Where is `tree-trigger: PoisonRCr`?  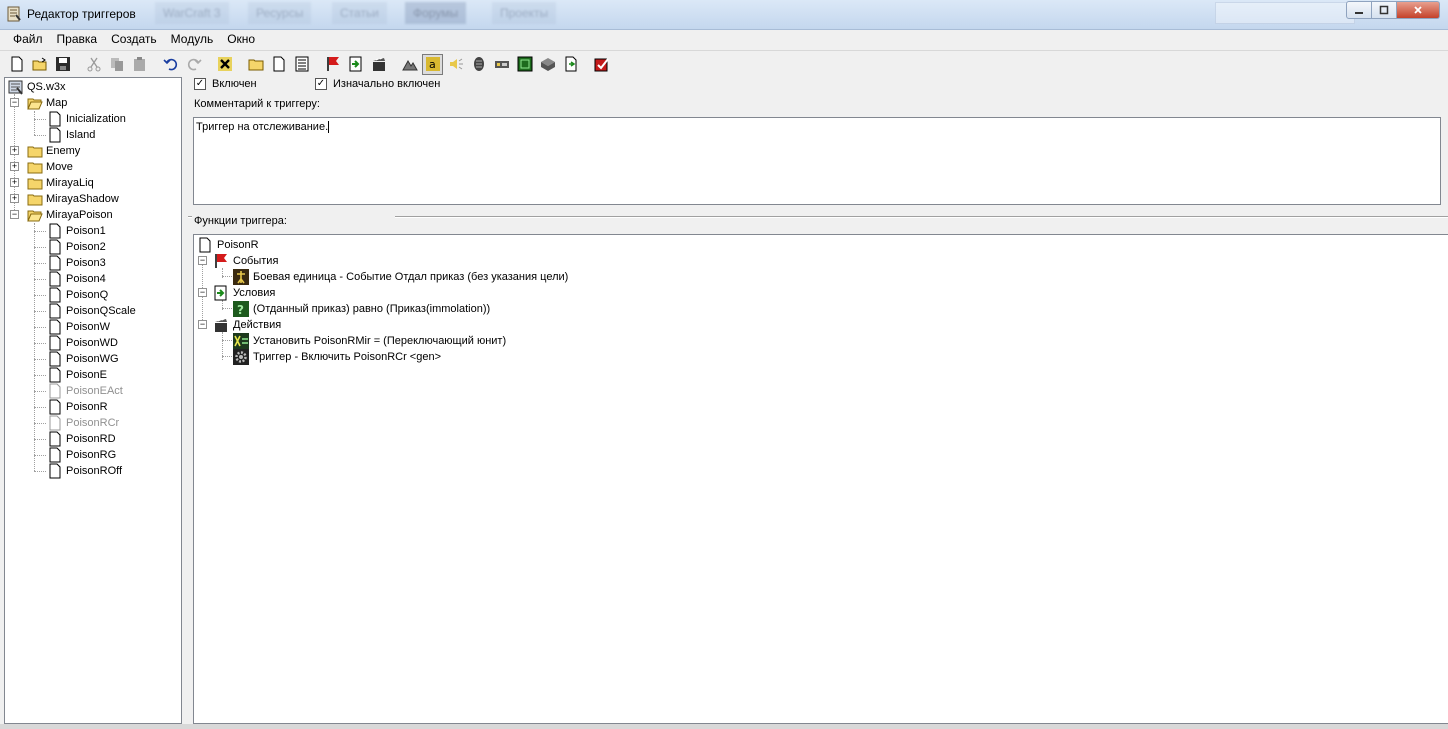
tree-trigger: PoisonRCr is located at coordinates (83, 423).